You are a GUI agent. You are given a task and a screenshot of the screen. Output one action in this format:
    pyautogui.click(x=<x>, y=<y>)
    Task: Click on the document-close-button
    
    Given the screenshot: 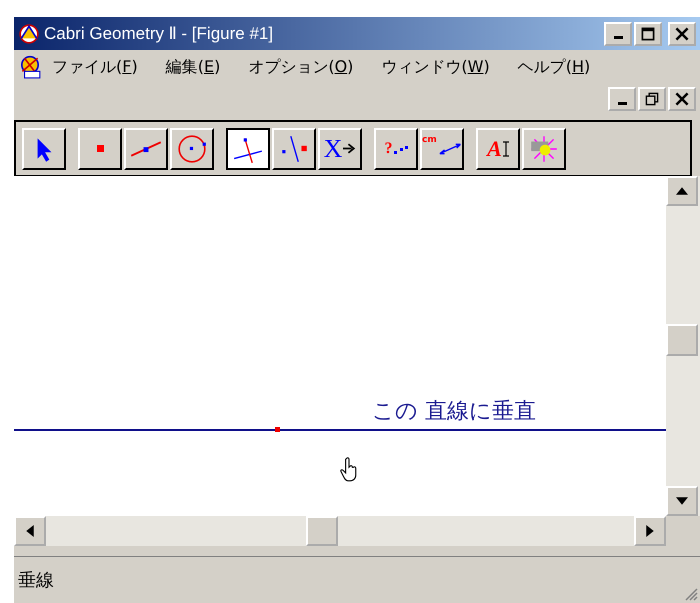 What is the action you would take?
    pyautogui.click(x=682, y=99)
    